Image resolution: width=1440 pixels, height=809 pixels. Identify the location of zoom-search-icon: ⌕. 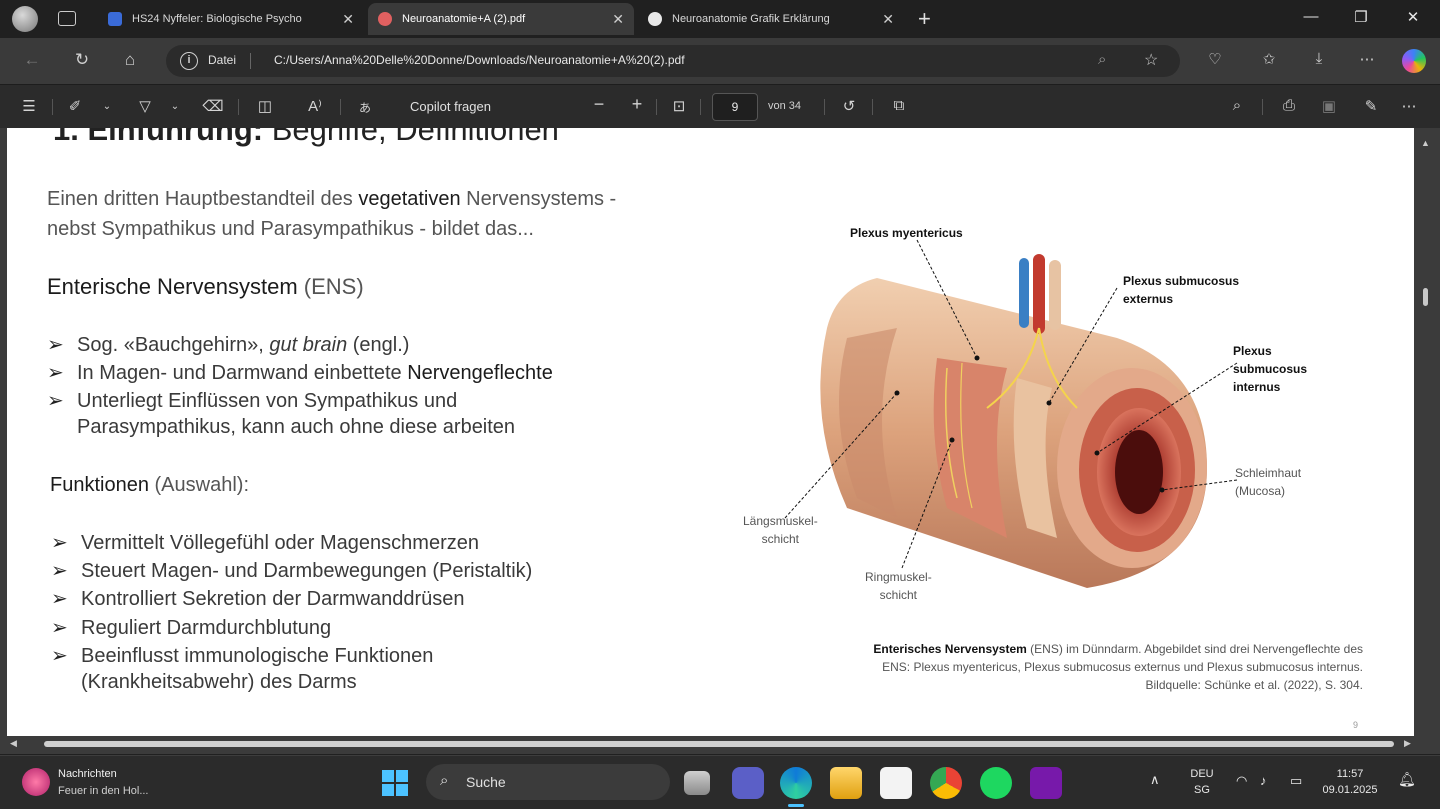
(1102, 59).